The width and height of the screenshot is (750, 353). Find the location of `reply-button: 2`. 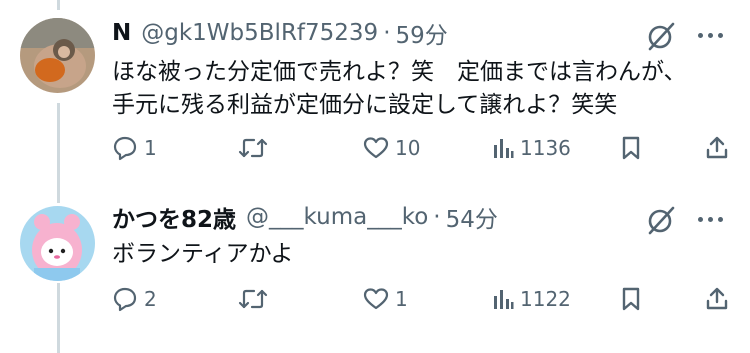

reply-button: 2 is located at coordinates (134, 299).